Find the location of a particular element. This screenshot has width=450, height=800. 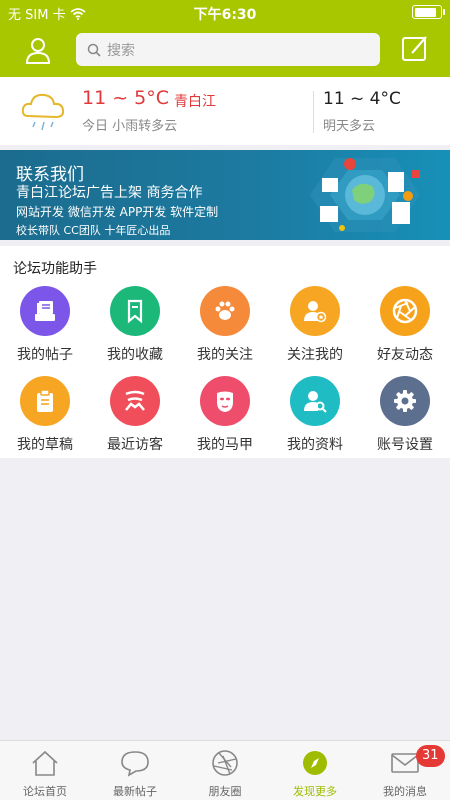

feature-panel-title: 论坛功能助手 is located at coordinates (55, 269).